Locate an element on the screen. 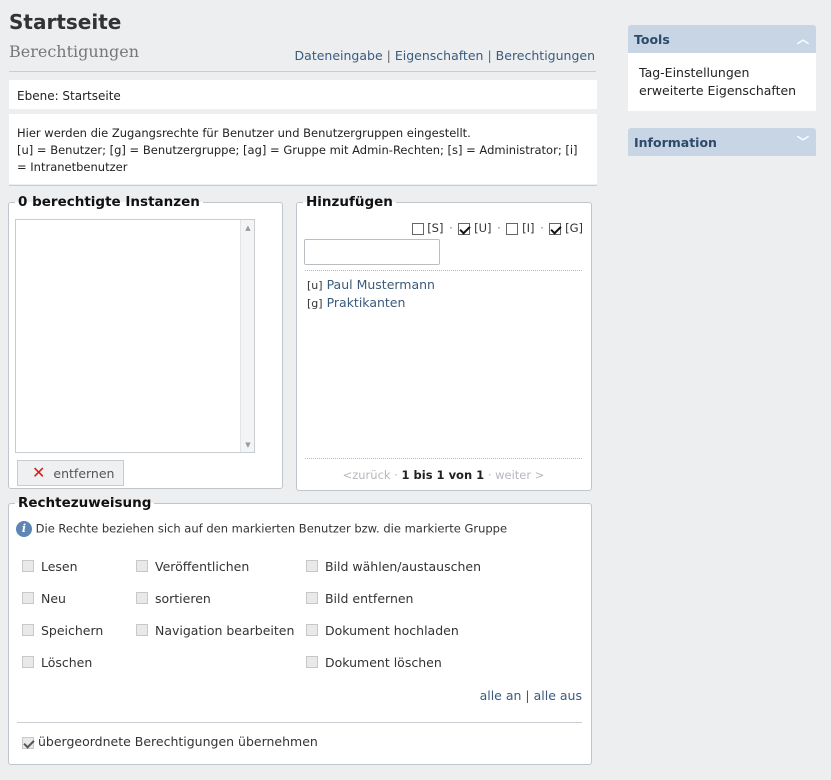 This screenshot has height=780, width=831. perm-remove-image: Bild entfernen is located at coordinates (359, 598).